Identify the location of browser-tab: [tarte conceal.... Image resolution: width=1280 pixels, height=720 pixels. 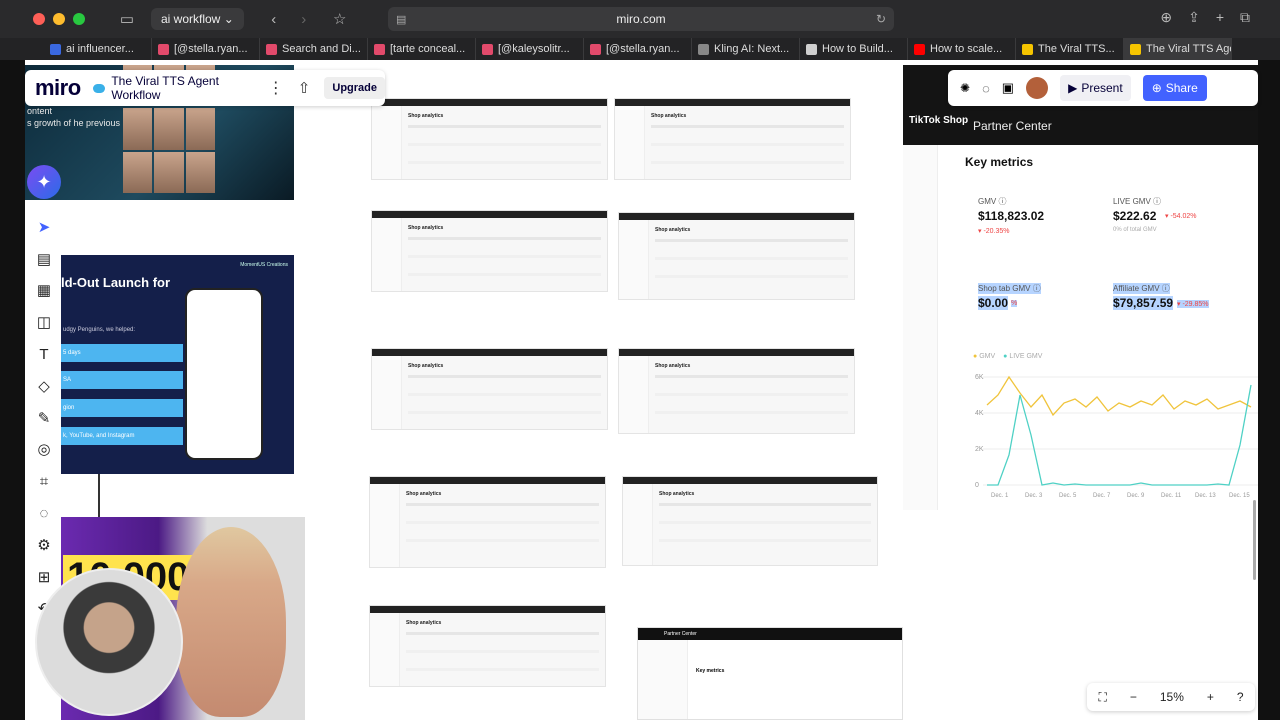
(422, 49).